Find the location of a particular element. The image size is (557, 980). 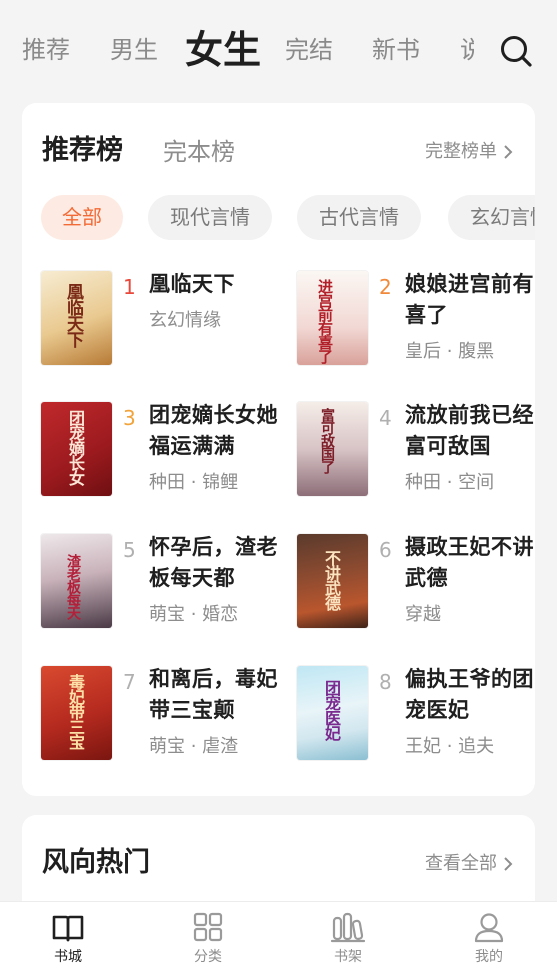

book-cover: 团宠医妃 is located at coordinates (332, 713).